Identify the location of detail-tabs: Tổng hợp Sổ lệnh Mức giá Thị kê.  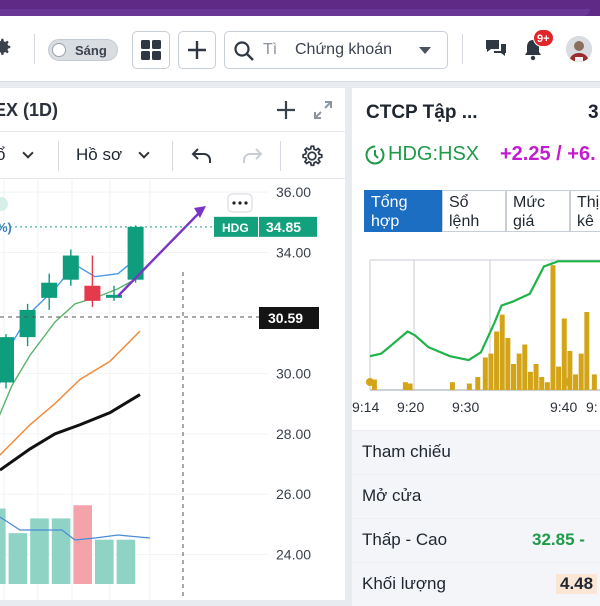
(482, 211).